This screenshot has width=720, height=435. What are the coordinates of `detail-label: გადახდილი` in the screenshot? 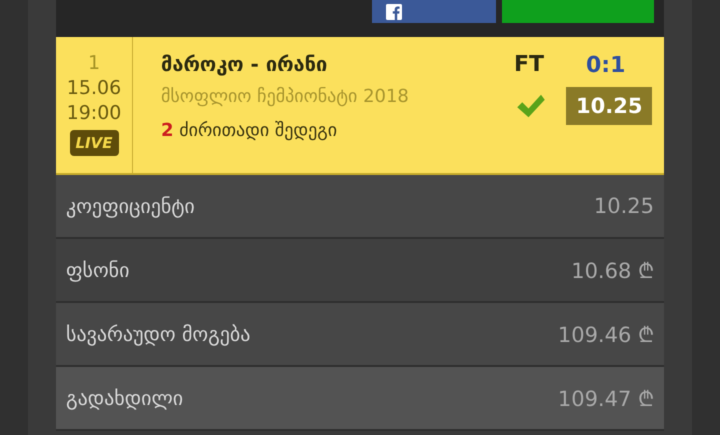 It's located at (125, 398).